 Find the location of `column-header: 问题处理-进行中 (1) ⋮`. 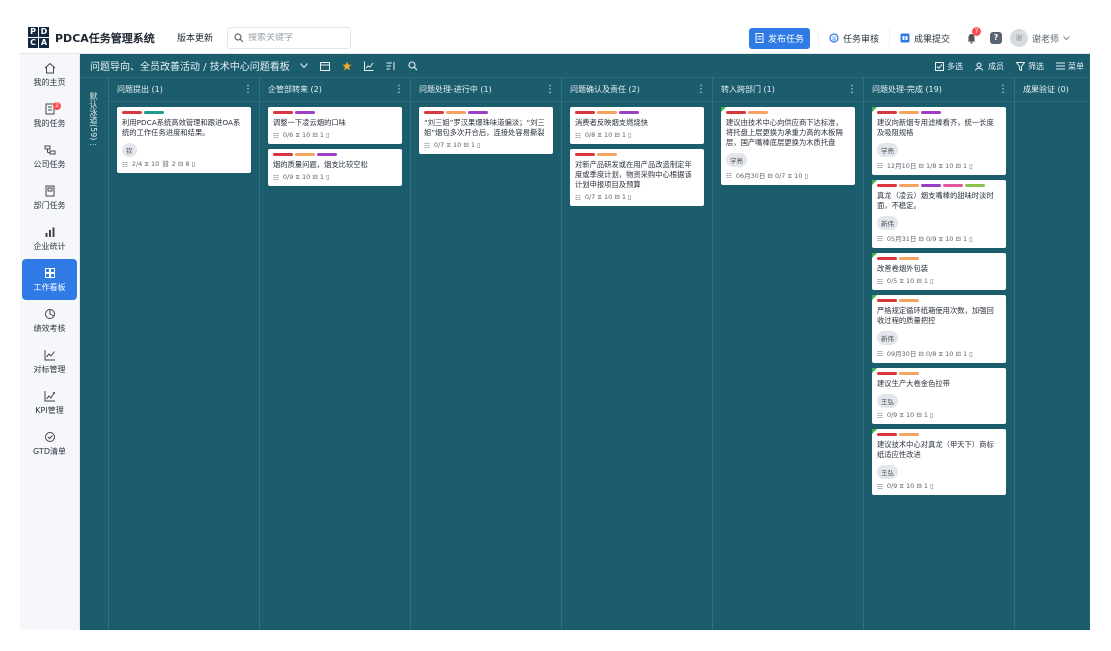

column-header: 问题处理-进行中 (1) ⋮ is located at coordinates (486, 90).